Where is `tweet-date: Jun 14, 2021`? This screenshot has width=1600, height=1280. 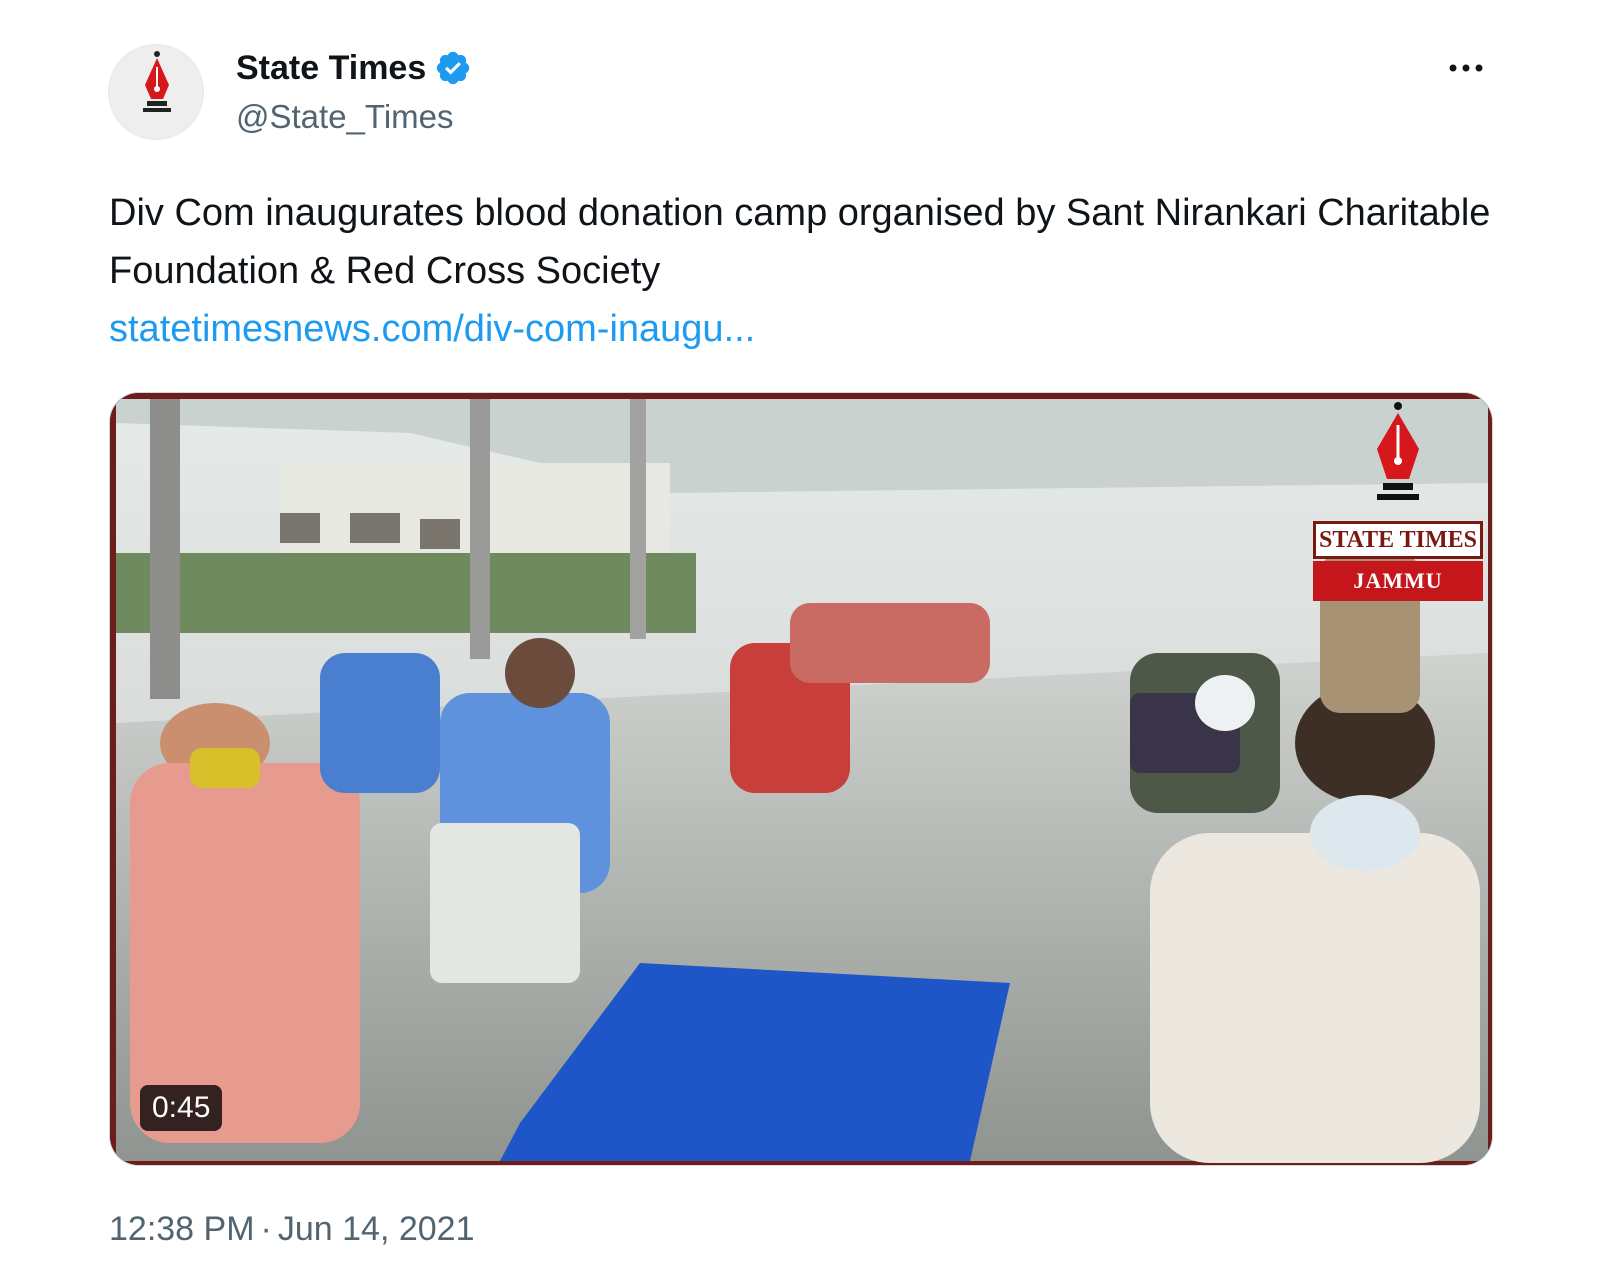
tweet-date: Jun 14, 2021 is located at coordinates (376, 1229).